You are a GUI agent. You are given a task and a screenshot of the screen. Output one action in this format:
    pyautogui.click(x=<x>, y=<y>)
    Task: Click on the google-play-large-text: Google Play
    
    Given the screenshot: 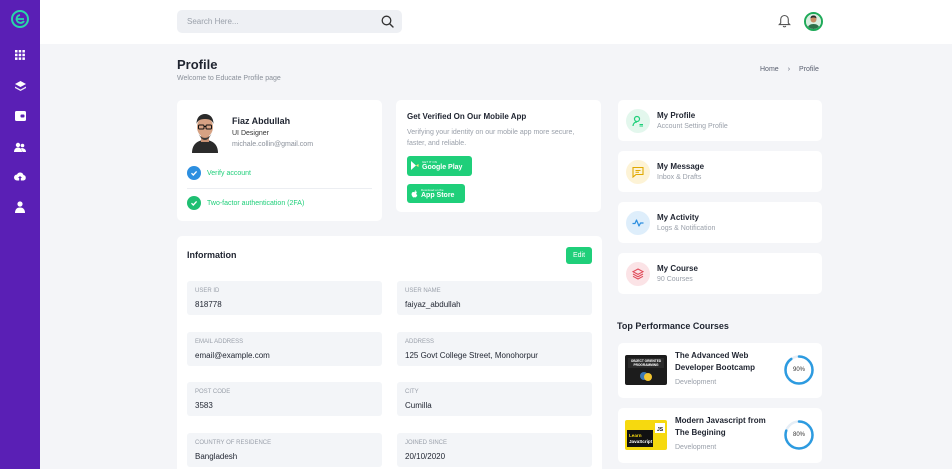 What is the action you would take?
    pyautogui.click(x=442, y=167)
    